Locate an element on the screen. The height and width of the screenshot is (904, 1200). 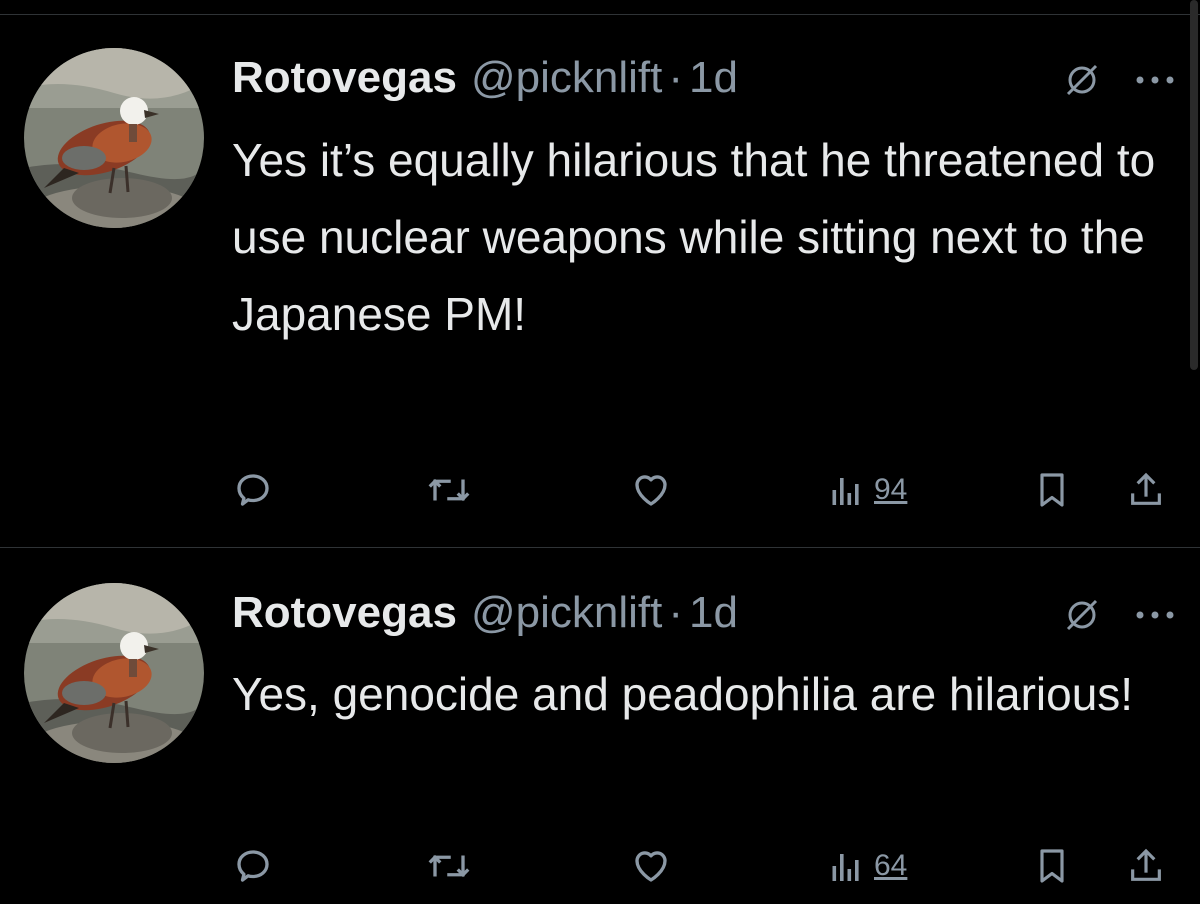
views-button: 94 is located at coordinates (868, 490).